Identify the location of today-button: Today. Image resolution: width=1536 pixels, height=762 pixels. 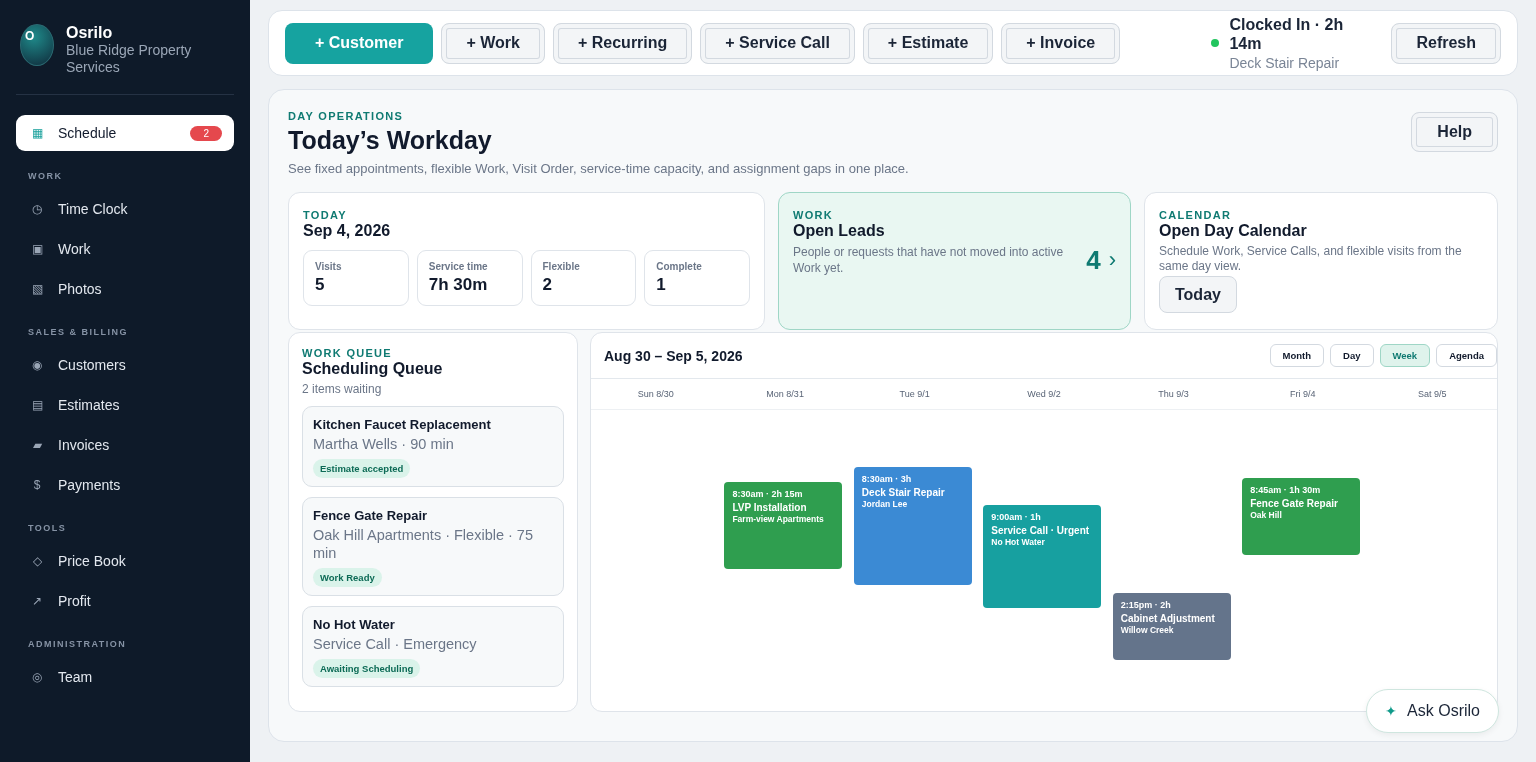
(1198, 294).